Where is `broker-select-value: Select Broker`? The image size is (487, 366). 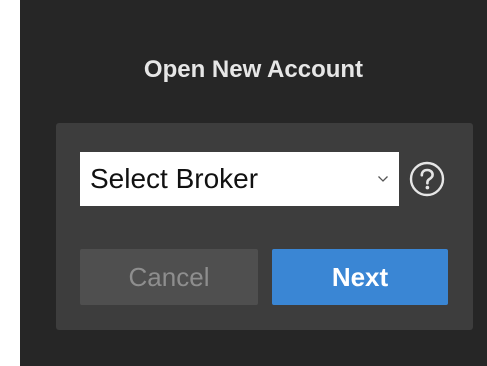 broker-select-value: Select Broker is located at coordinates (174, 178).